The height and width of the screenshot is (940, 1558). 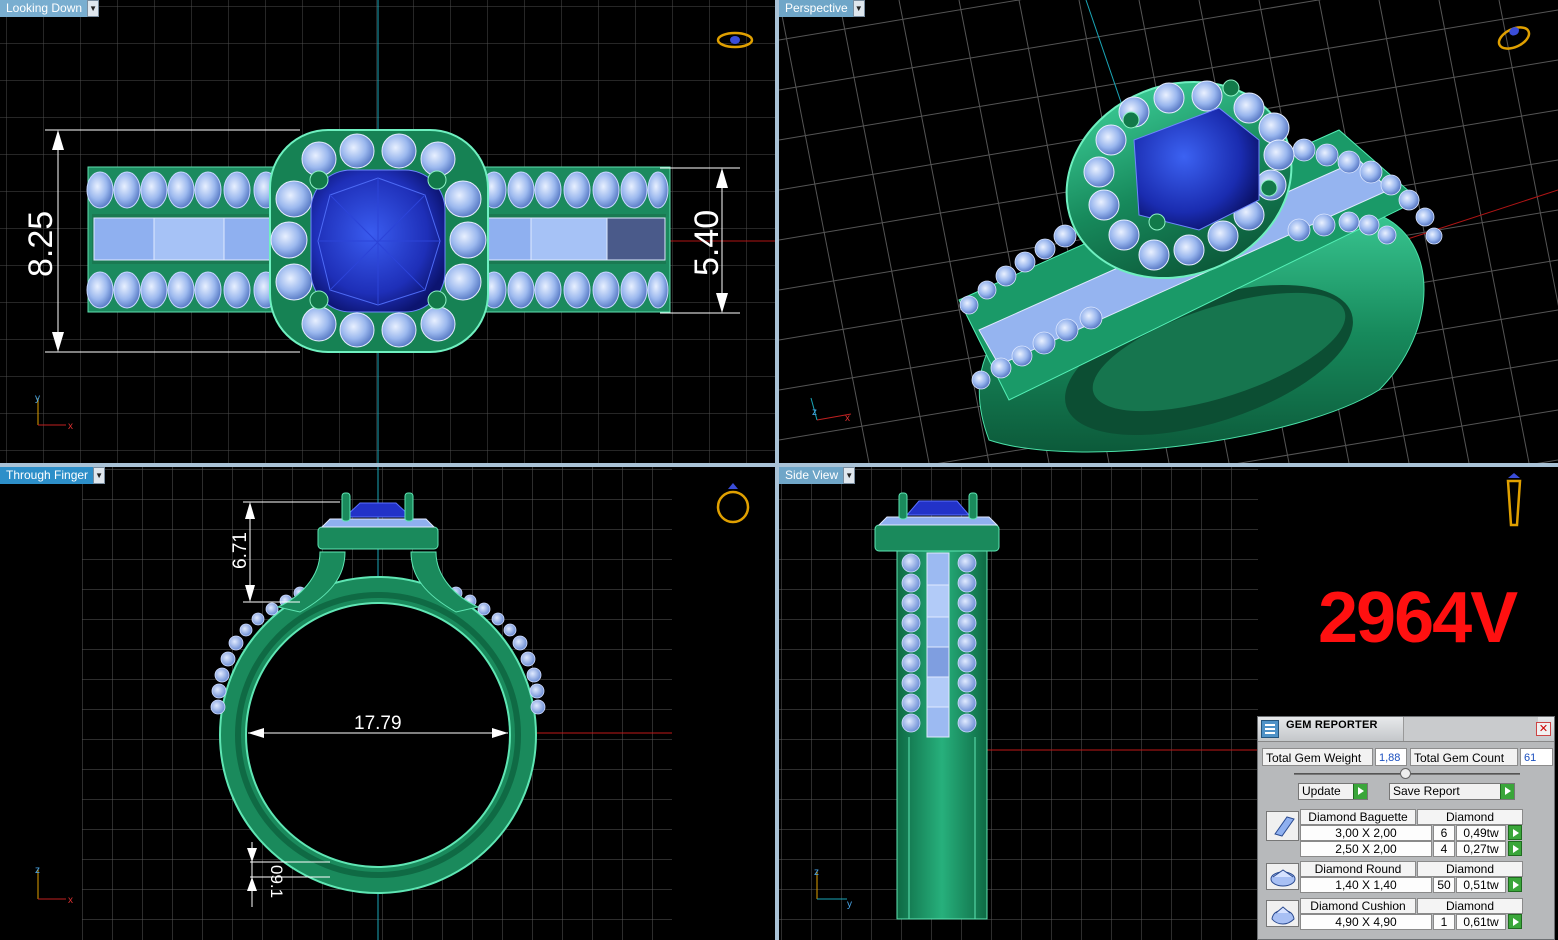 What do you see at coordinates (41, 244) in the screenshot?
I see `dimension-height-label: 8.25` at bounding box center [41, 244].